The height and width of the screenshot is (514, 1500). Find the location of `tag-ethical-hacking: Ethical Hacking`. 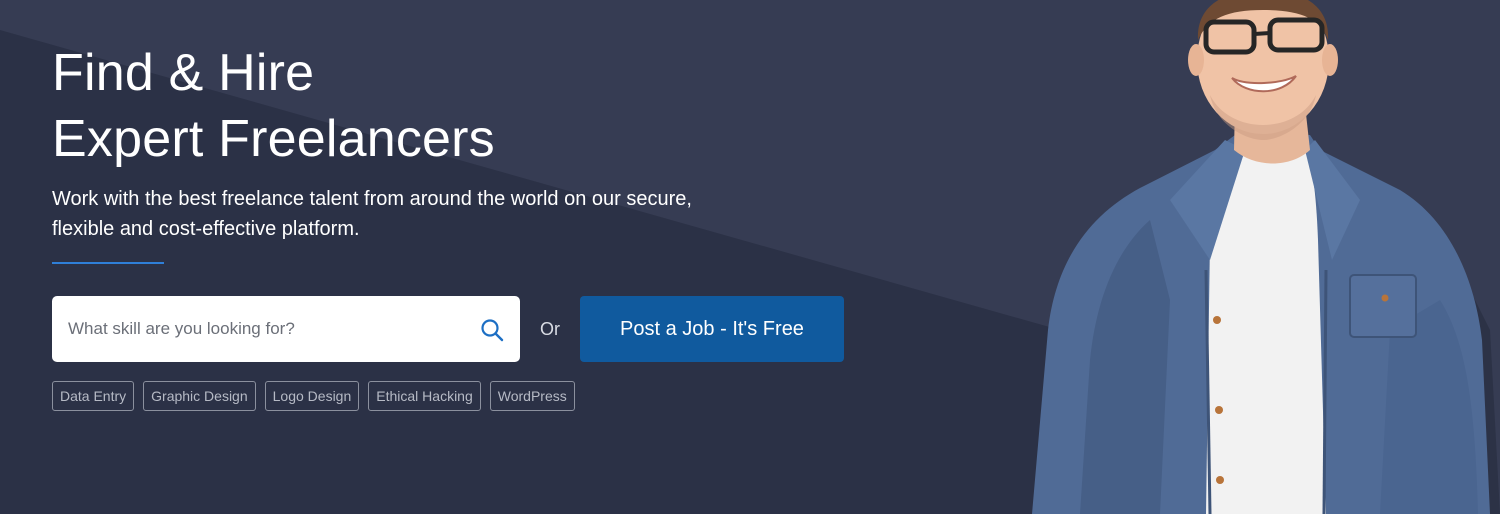

tag-ethical-hacking: Ethical Hacking is located at coordinates (424, 396).